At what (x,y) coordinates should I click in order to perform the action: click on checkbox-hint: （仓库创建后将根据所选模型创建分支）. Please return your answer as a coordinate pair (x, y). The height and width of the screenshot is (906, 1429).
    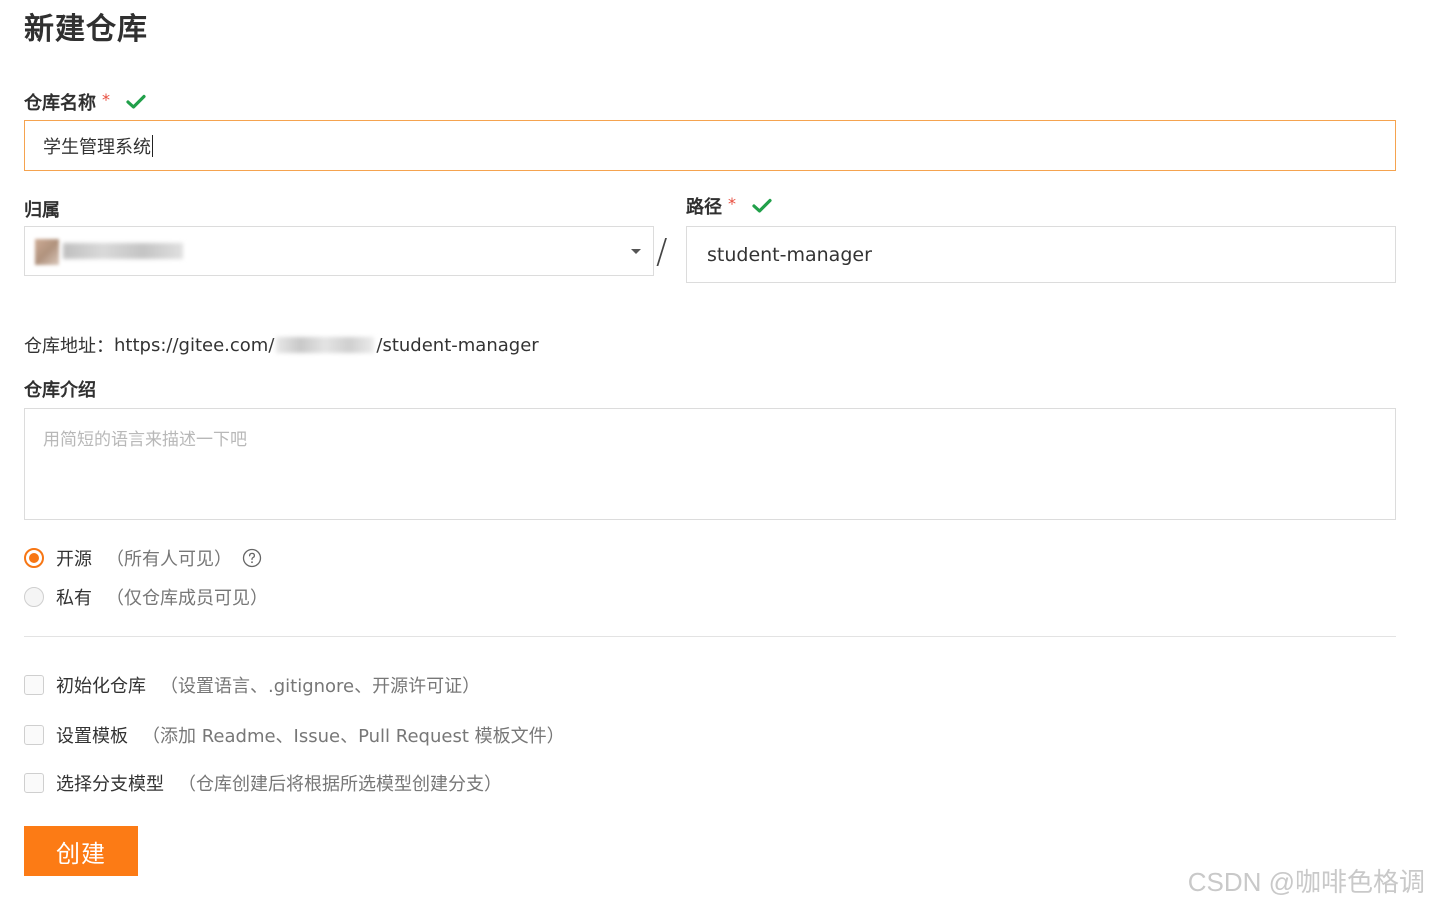
    Looking at the image, I should click on (340, 784).